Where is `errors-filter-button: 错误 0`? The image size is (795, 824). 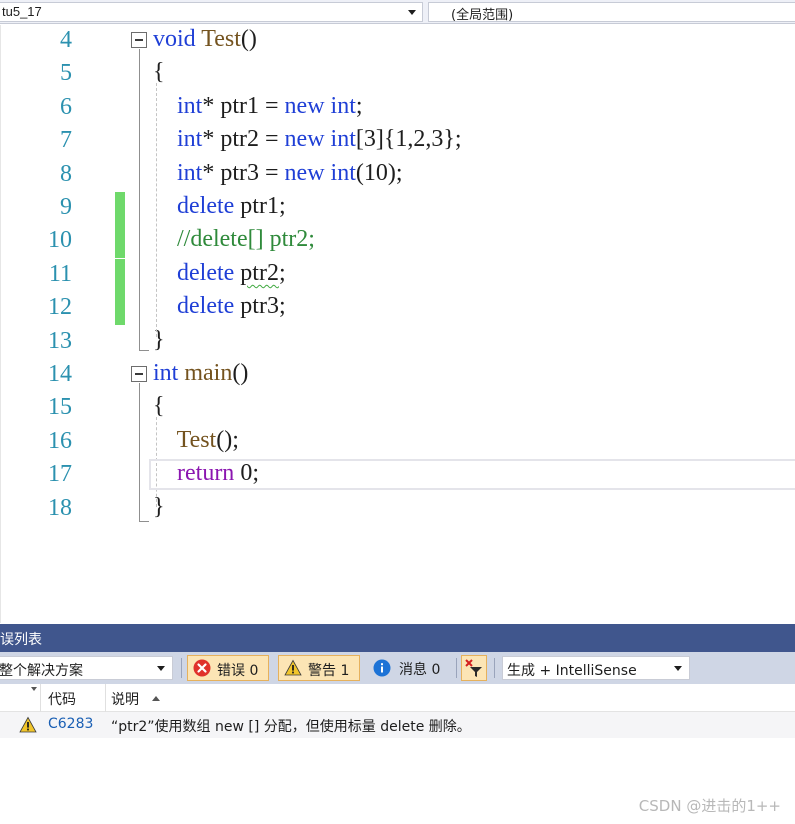 errors-filter-button: 错误 0 is located at coordinates (228, 668).